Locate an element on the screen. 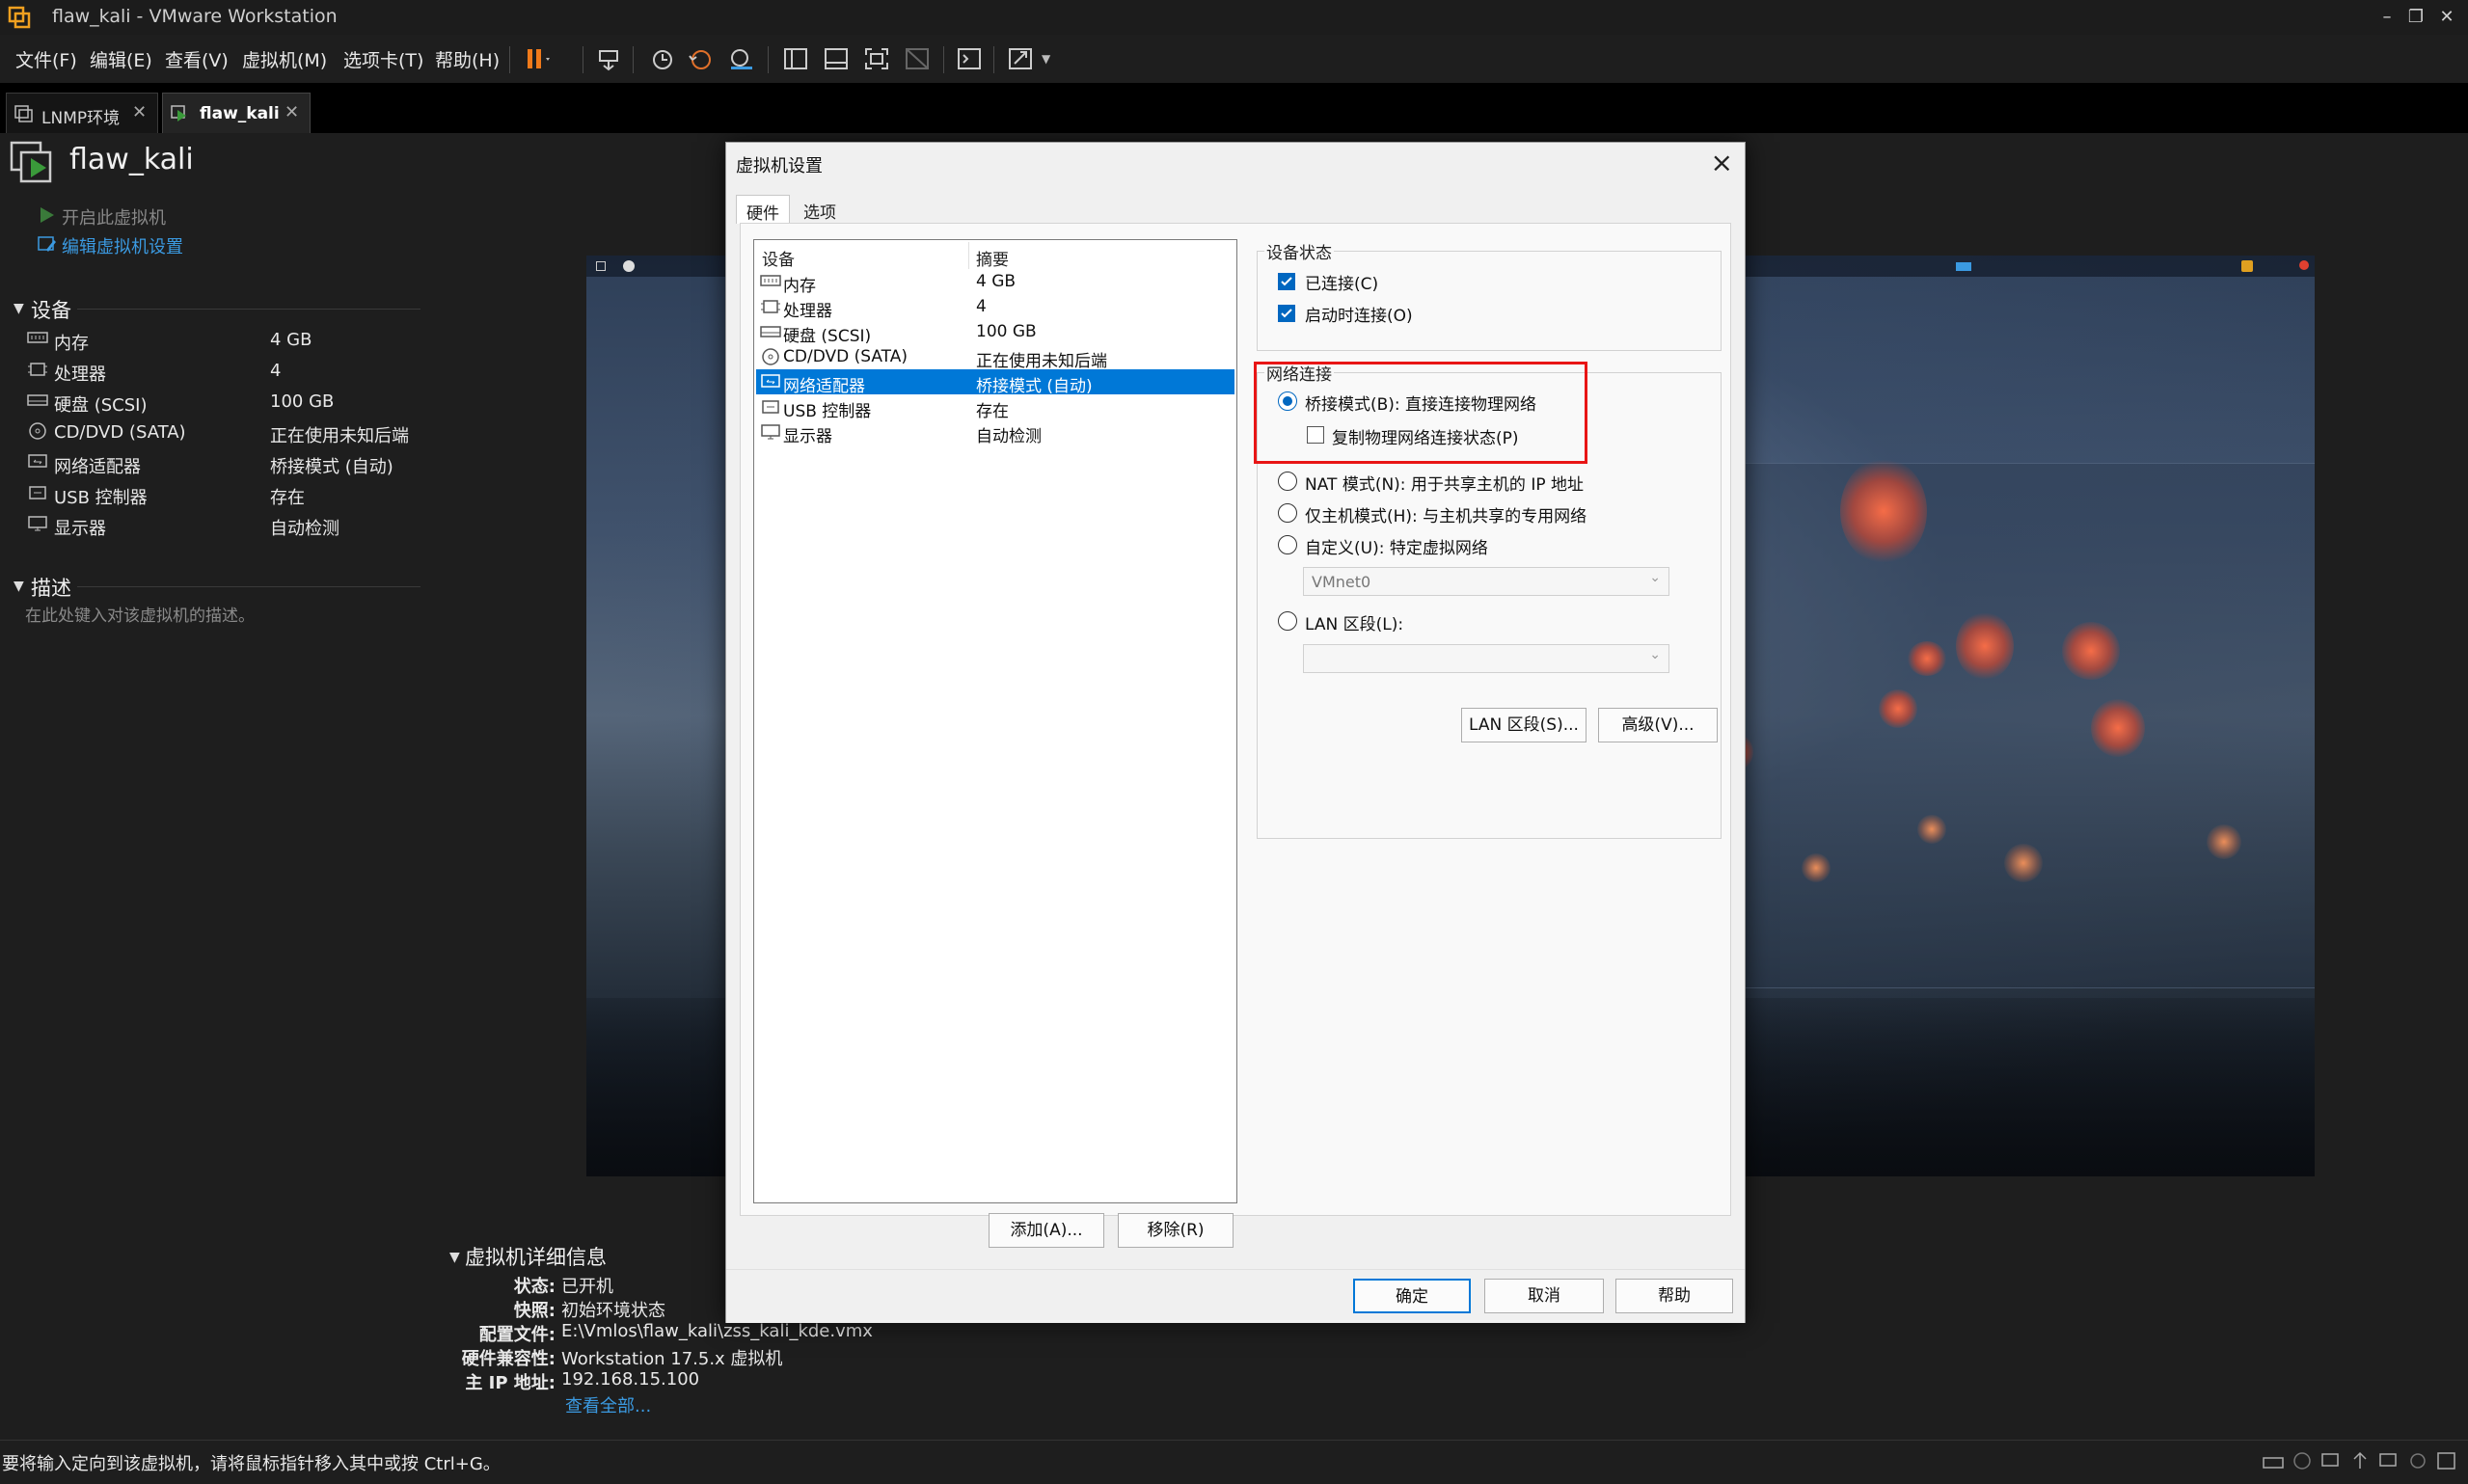 The width and height of the screenshot is (2468, 1484). dialog-device-row: 内存 4 GB is located at coordinates (995, 282).